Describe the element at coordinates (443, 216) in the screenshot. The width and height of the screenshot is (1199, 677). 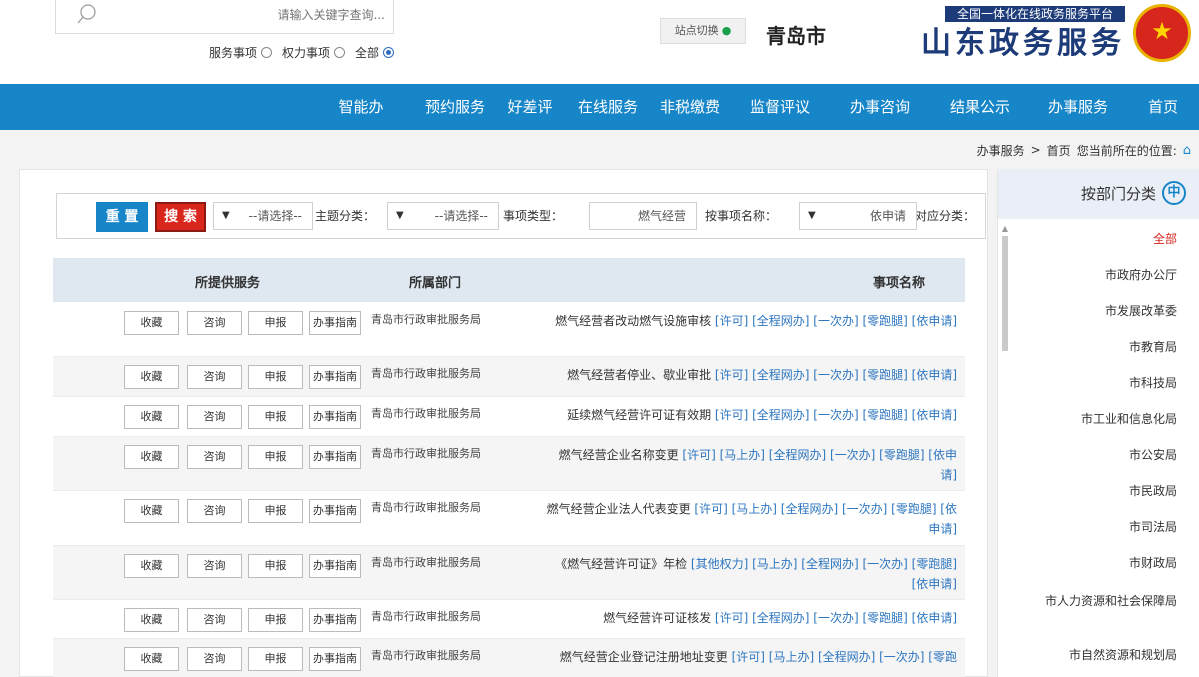
I see `item-type-select: ▼ --请选择--` at that location.